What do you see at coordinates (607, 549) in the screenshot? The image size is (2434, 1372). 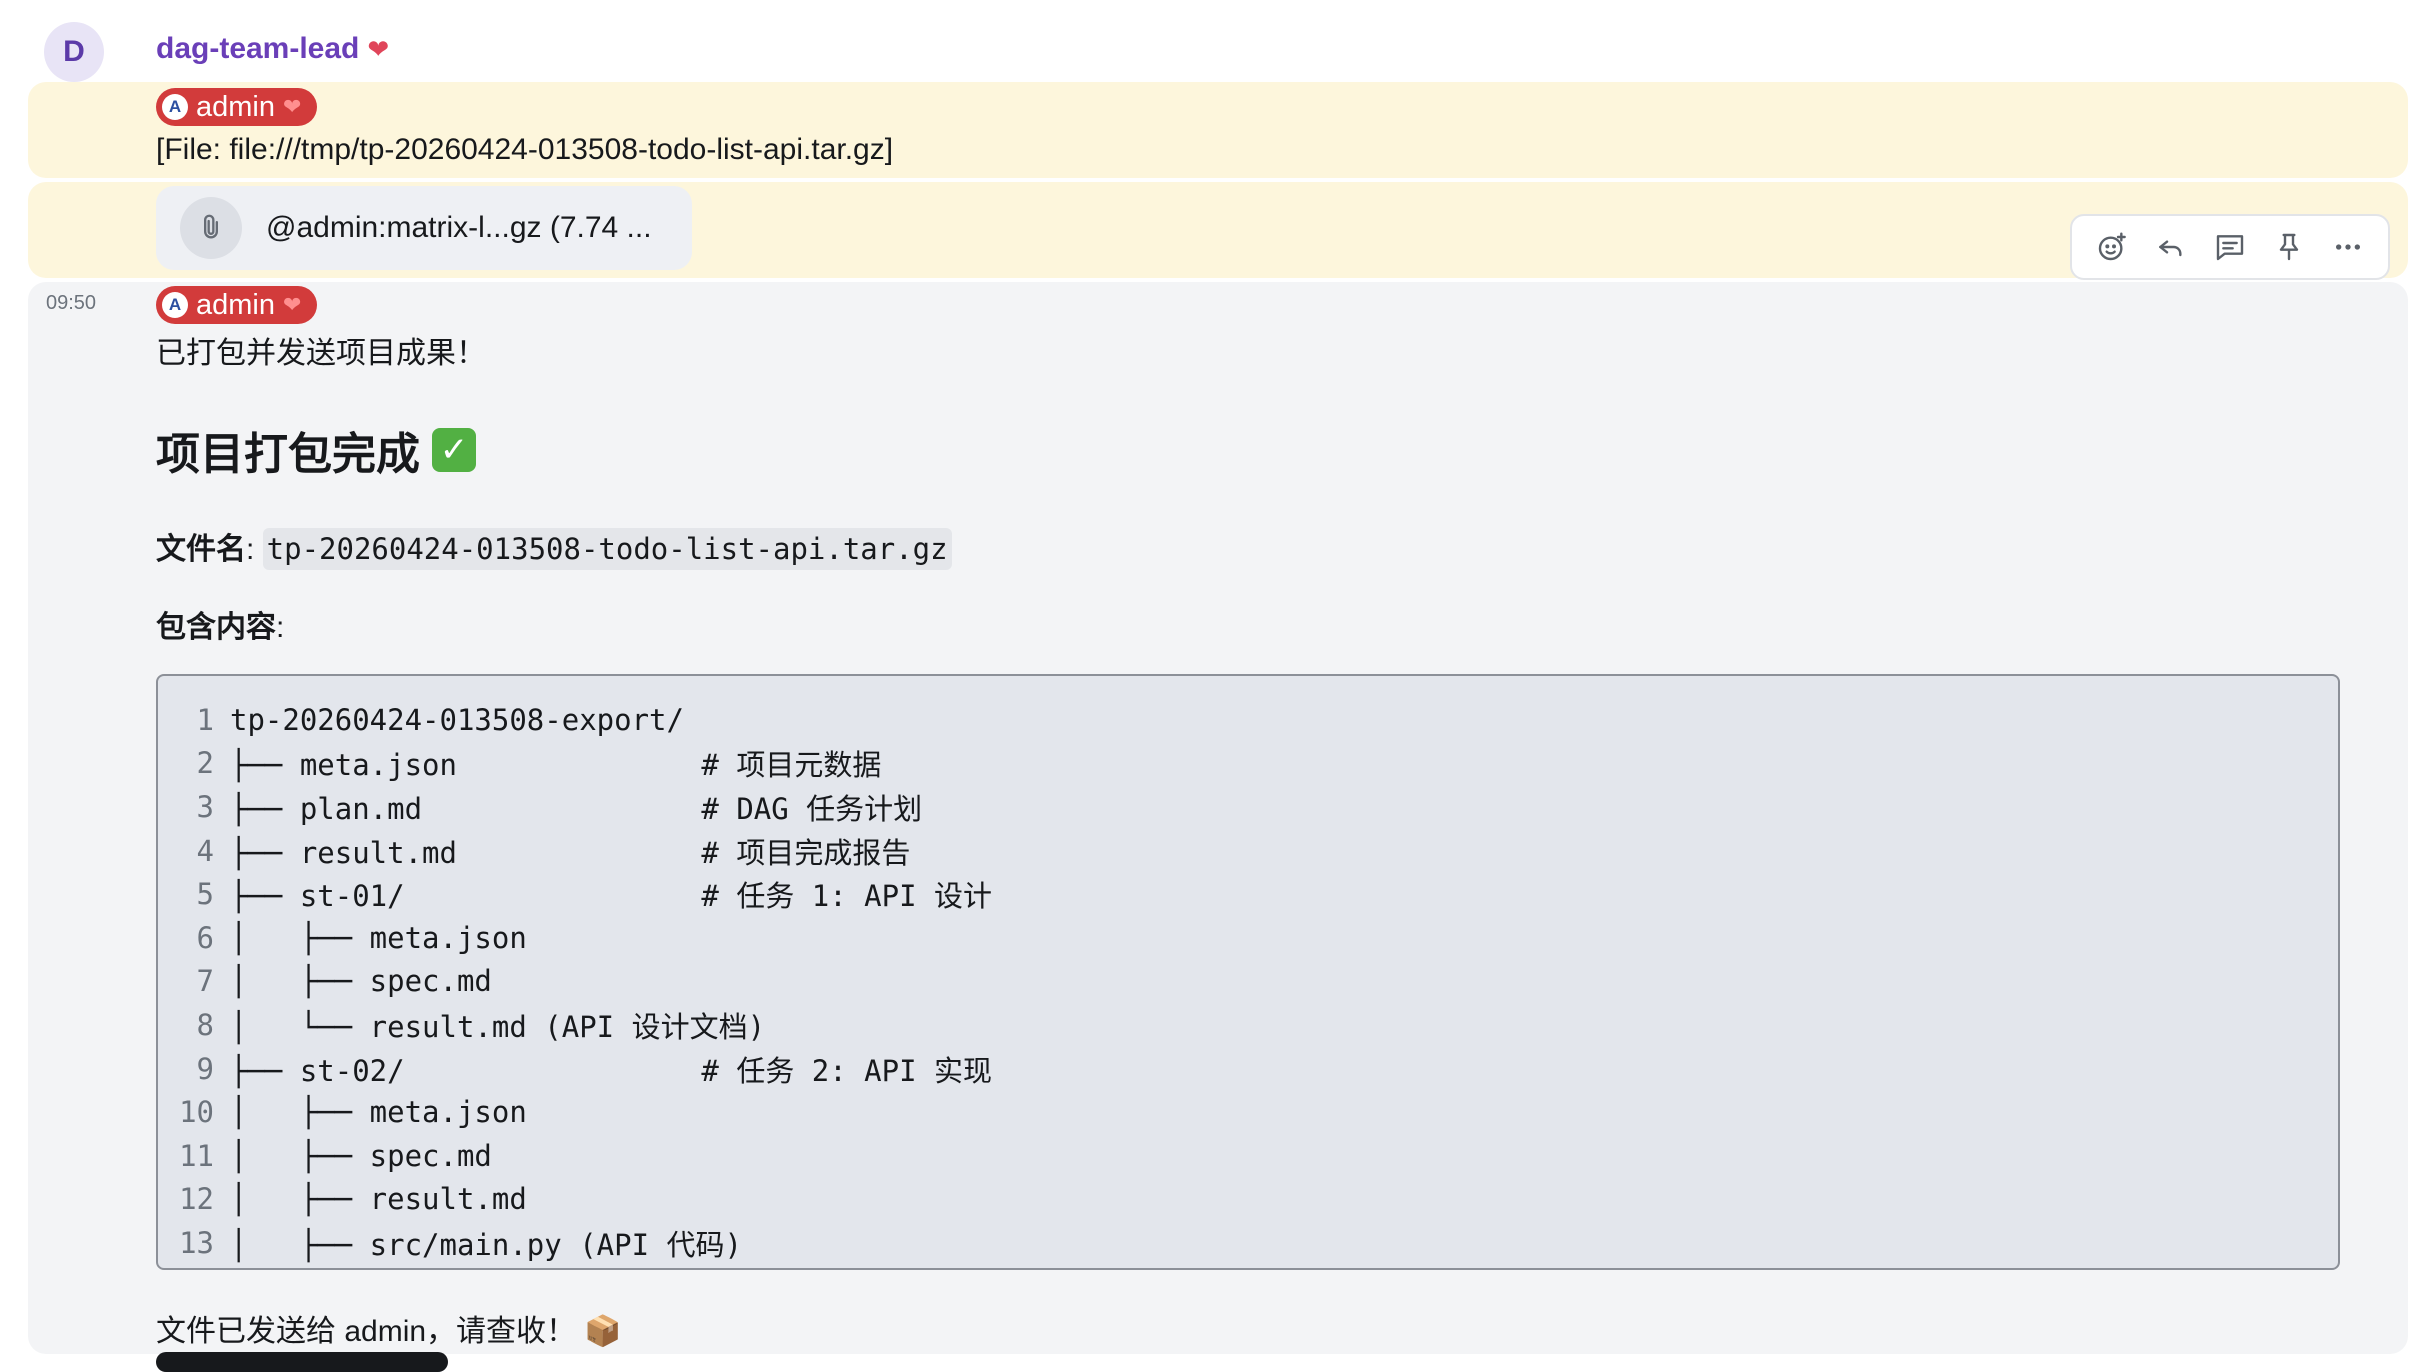 I see `filename-value: tp-20260424-013508-todo-list-api.tar.gz` at bounding box center [607, 549].